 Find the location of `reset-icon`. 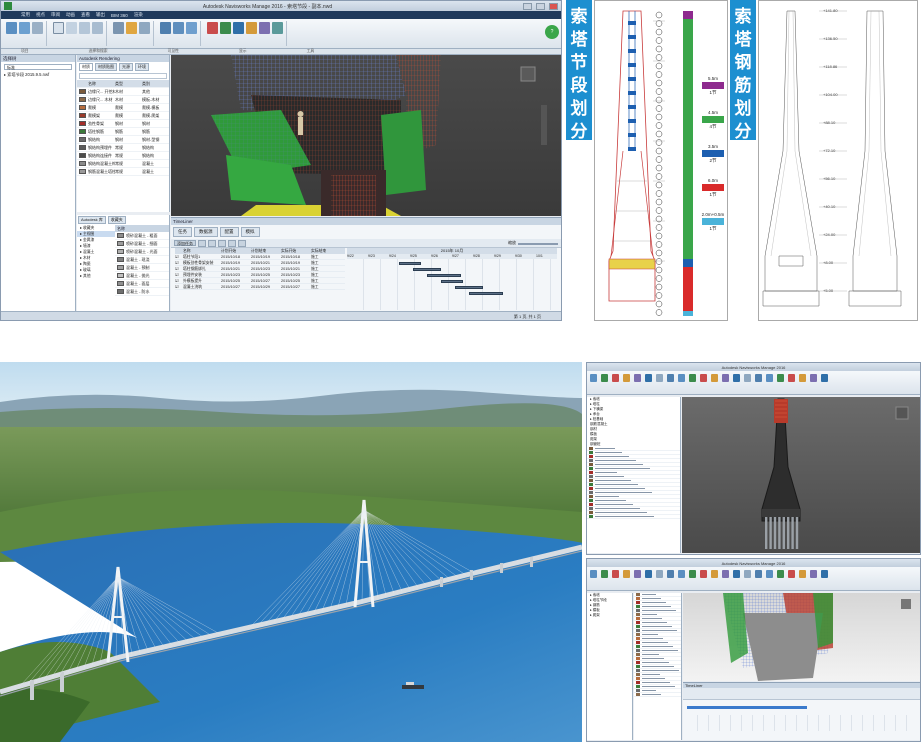

reset-icon is located at coordinates (37, 28).